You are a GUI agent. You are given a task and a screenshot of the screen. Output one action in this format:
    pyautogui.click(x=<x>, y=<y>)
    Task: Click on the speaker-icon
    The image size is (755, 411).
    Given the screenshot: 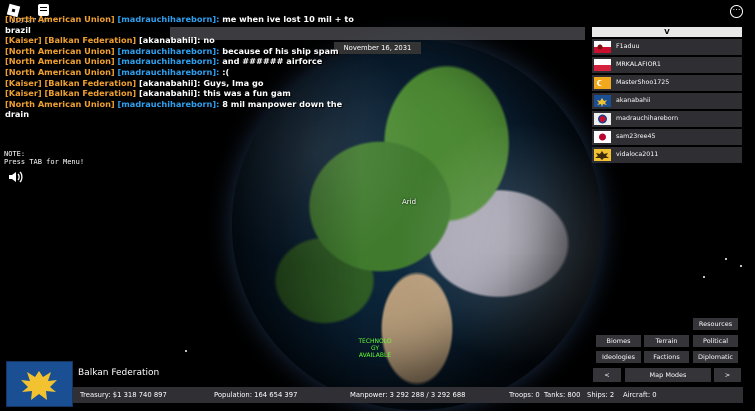 What is the action you would take?
    pyautogui.click(x=15, y=177)
    